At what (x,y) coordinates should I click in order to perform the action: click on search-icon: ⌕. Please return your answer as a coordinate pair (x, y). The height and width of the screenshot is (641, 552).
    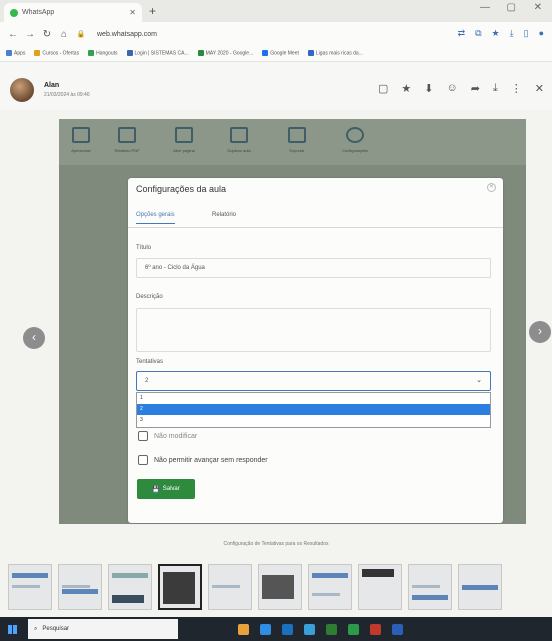
    Looking at the image, I should click on (36, 628).